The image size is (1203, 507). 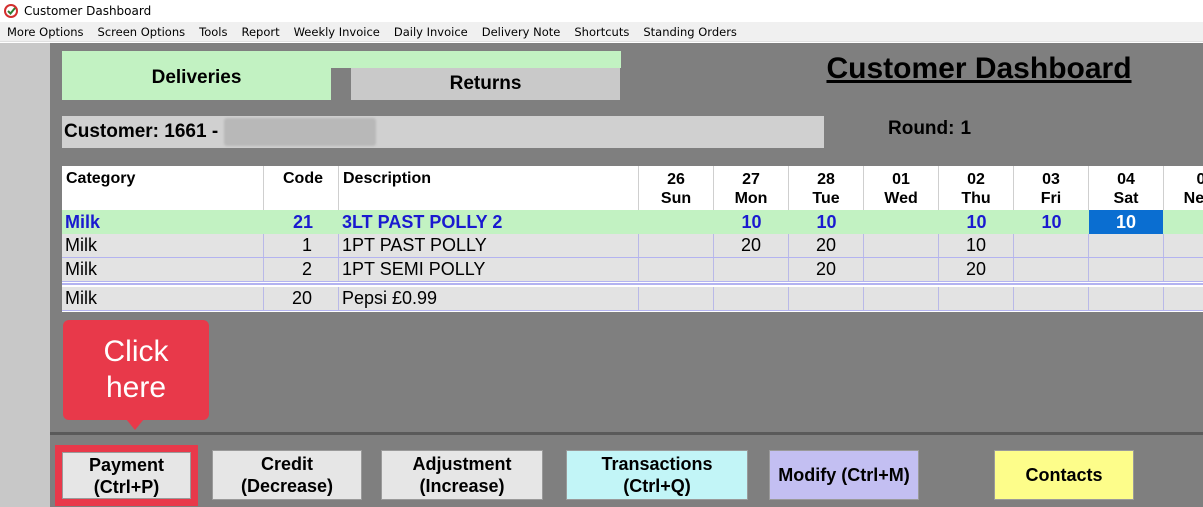 I want to click on header-day-3: 01 Wed, so click(x=901, y=188).